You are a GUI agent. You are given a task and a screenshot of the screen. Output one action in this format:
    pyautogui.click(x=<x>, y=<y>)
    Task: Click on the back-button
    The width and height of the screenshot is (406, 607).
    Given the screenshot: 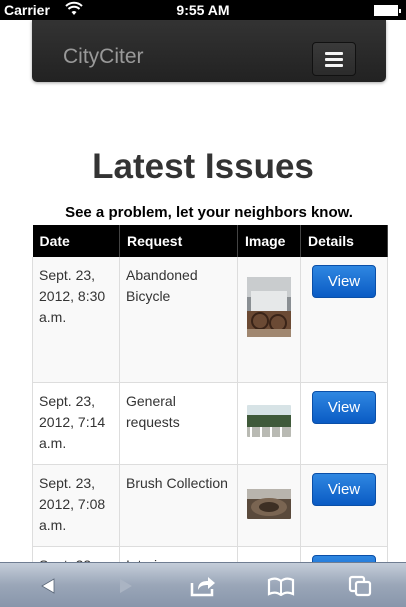 What is the action you would take?
    pyautogui.click(x=48, y=585)
    